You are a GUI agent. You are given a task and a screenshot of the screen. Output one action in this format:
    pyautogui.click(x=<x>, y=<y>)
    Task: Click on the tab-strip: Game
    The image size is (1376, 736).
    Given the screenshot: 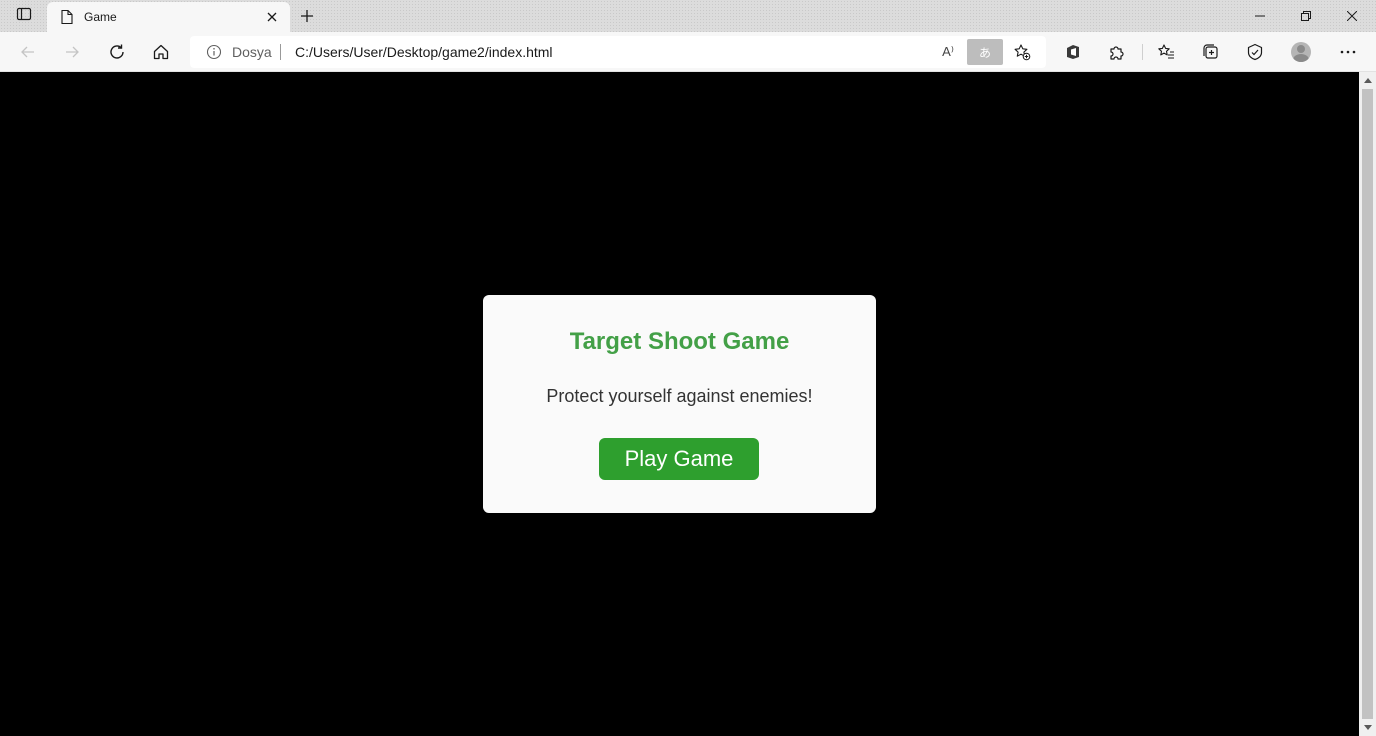 What is the action you would take?
    pyautogui.click(x=688, y=16)
    